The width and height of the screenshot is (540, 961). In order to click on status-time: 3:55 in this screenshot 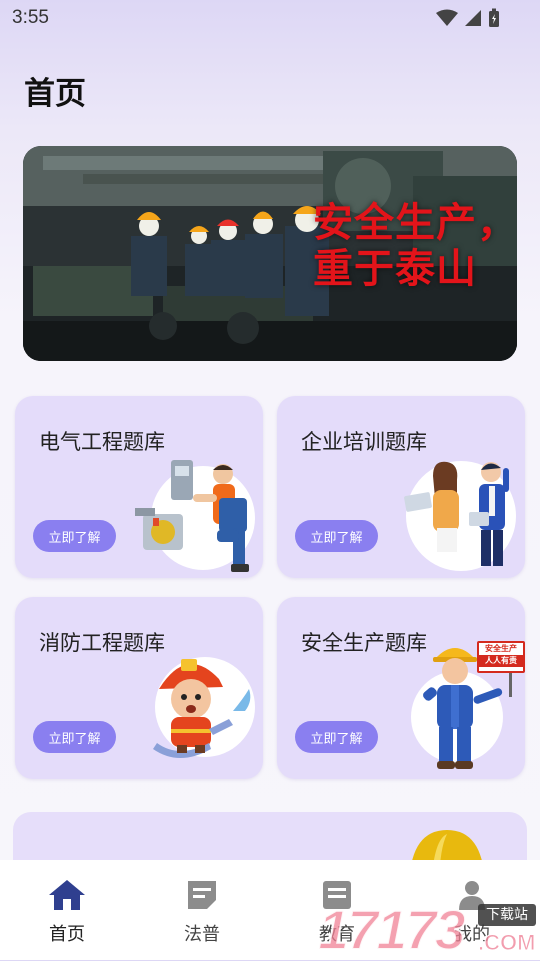, I will do `click(30, 17)`.